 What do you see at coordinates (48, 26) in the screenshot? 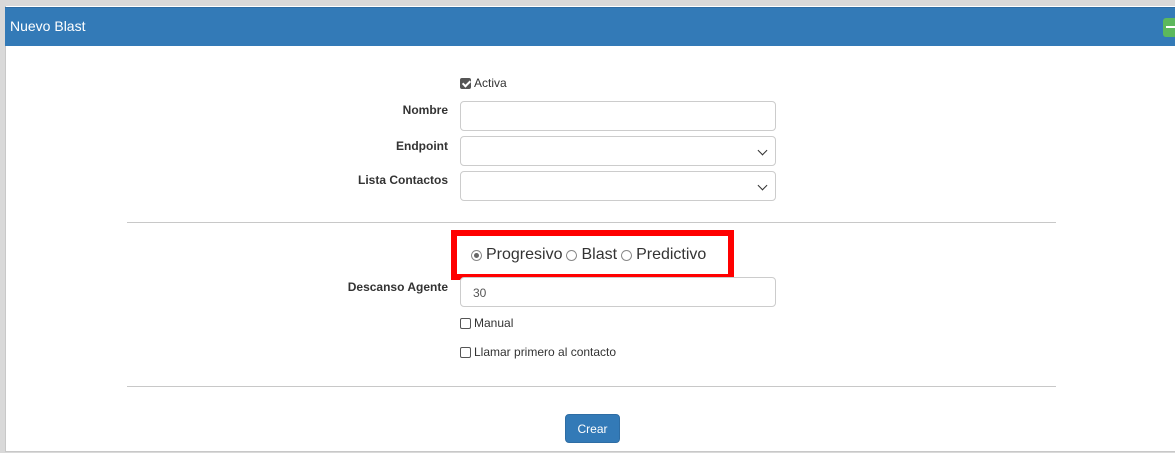
I see `panel-title: Nuevo Blast` at bounding box center [48, 26].